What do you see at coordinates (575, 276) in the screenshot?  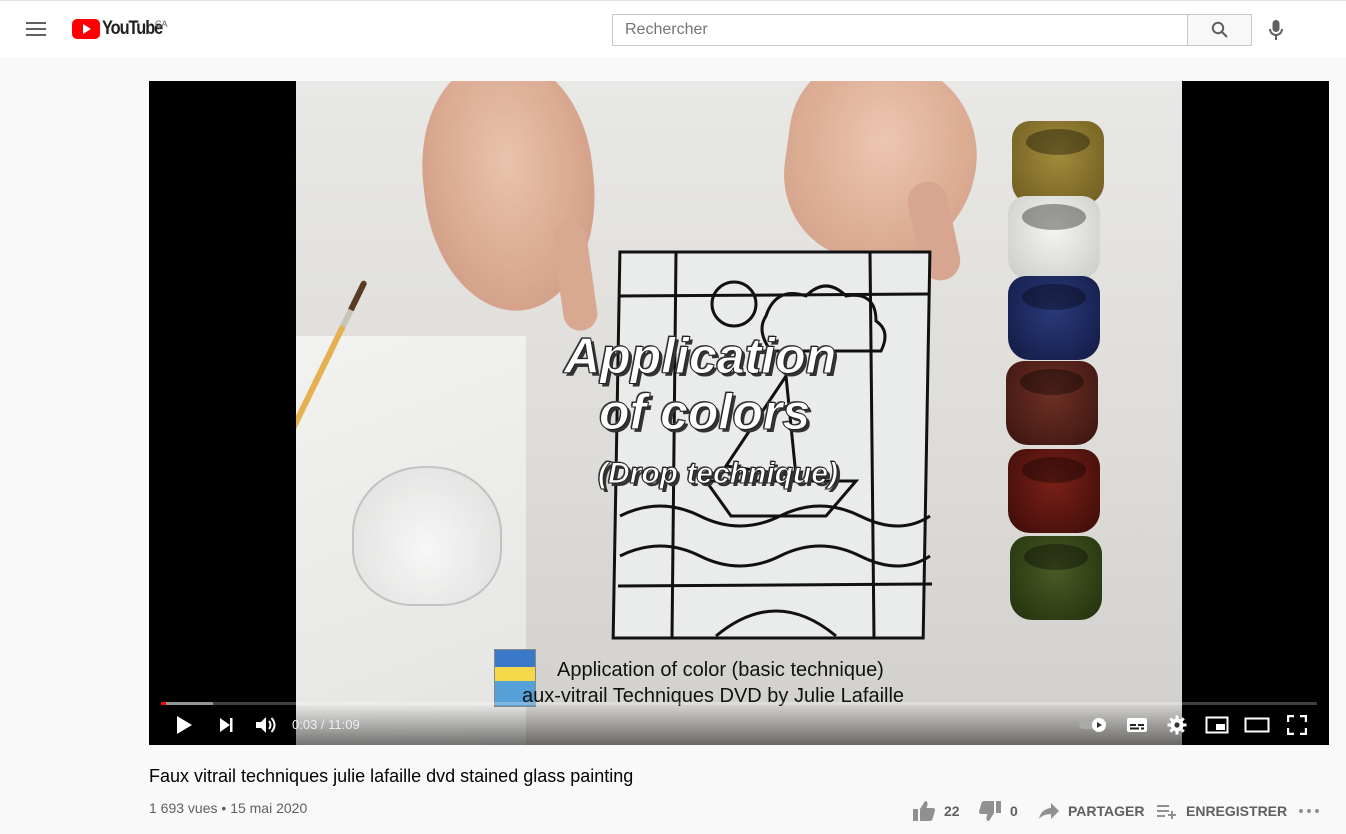 I see `finger-left` at bounding box center [575, 276].